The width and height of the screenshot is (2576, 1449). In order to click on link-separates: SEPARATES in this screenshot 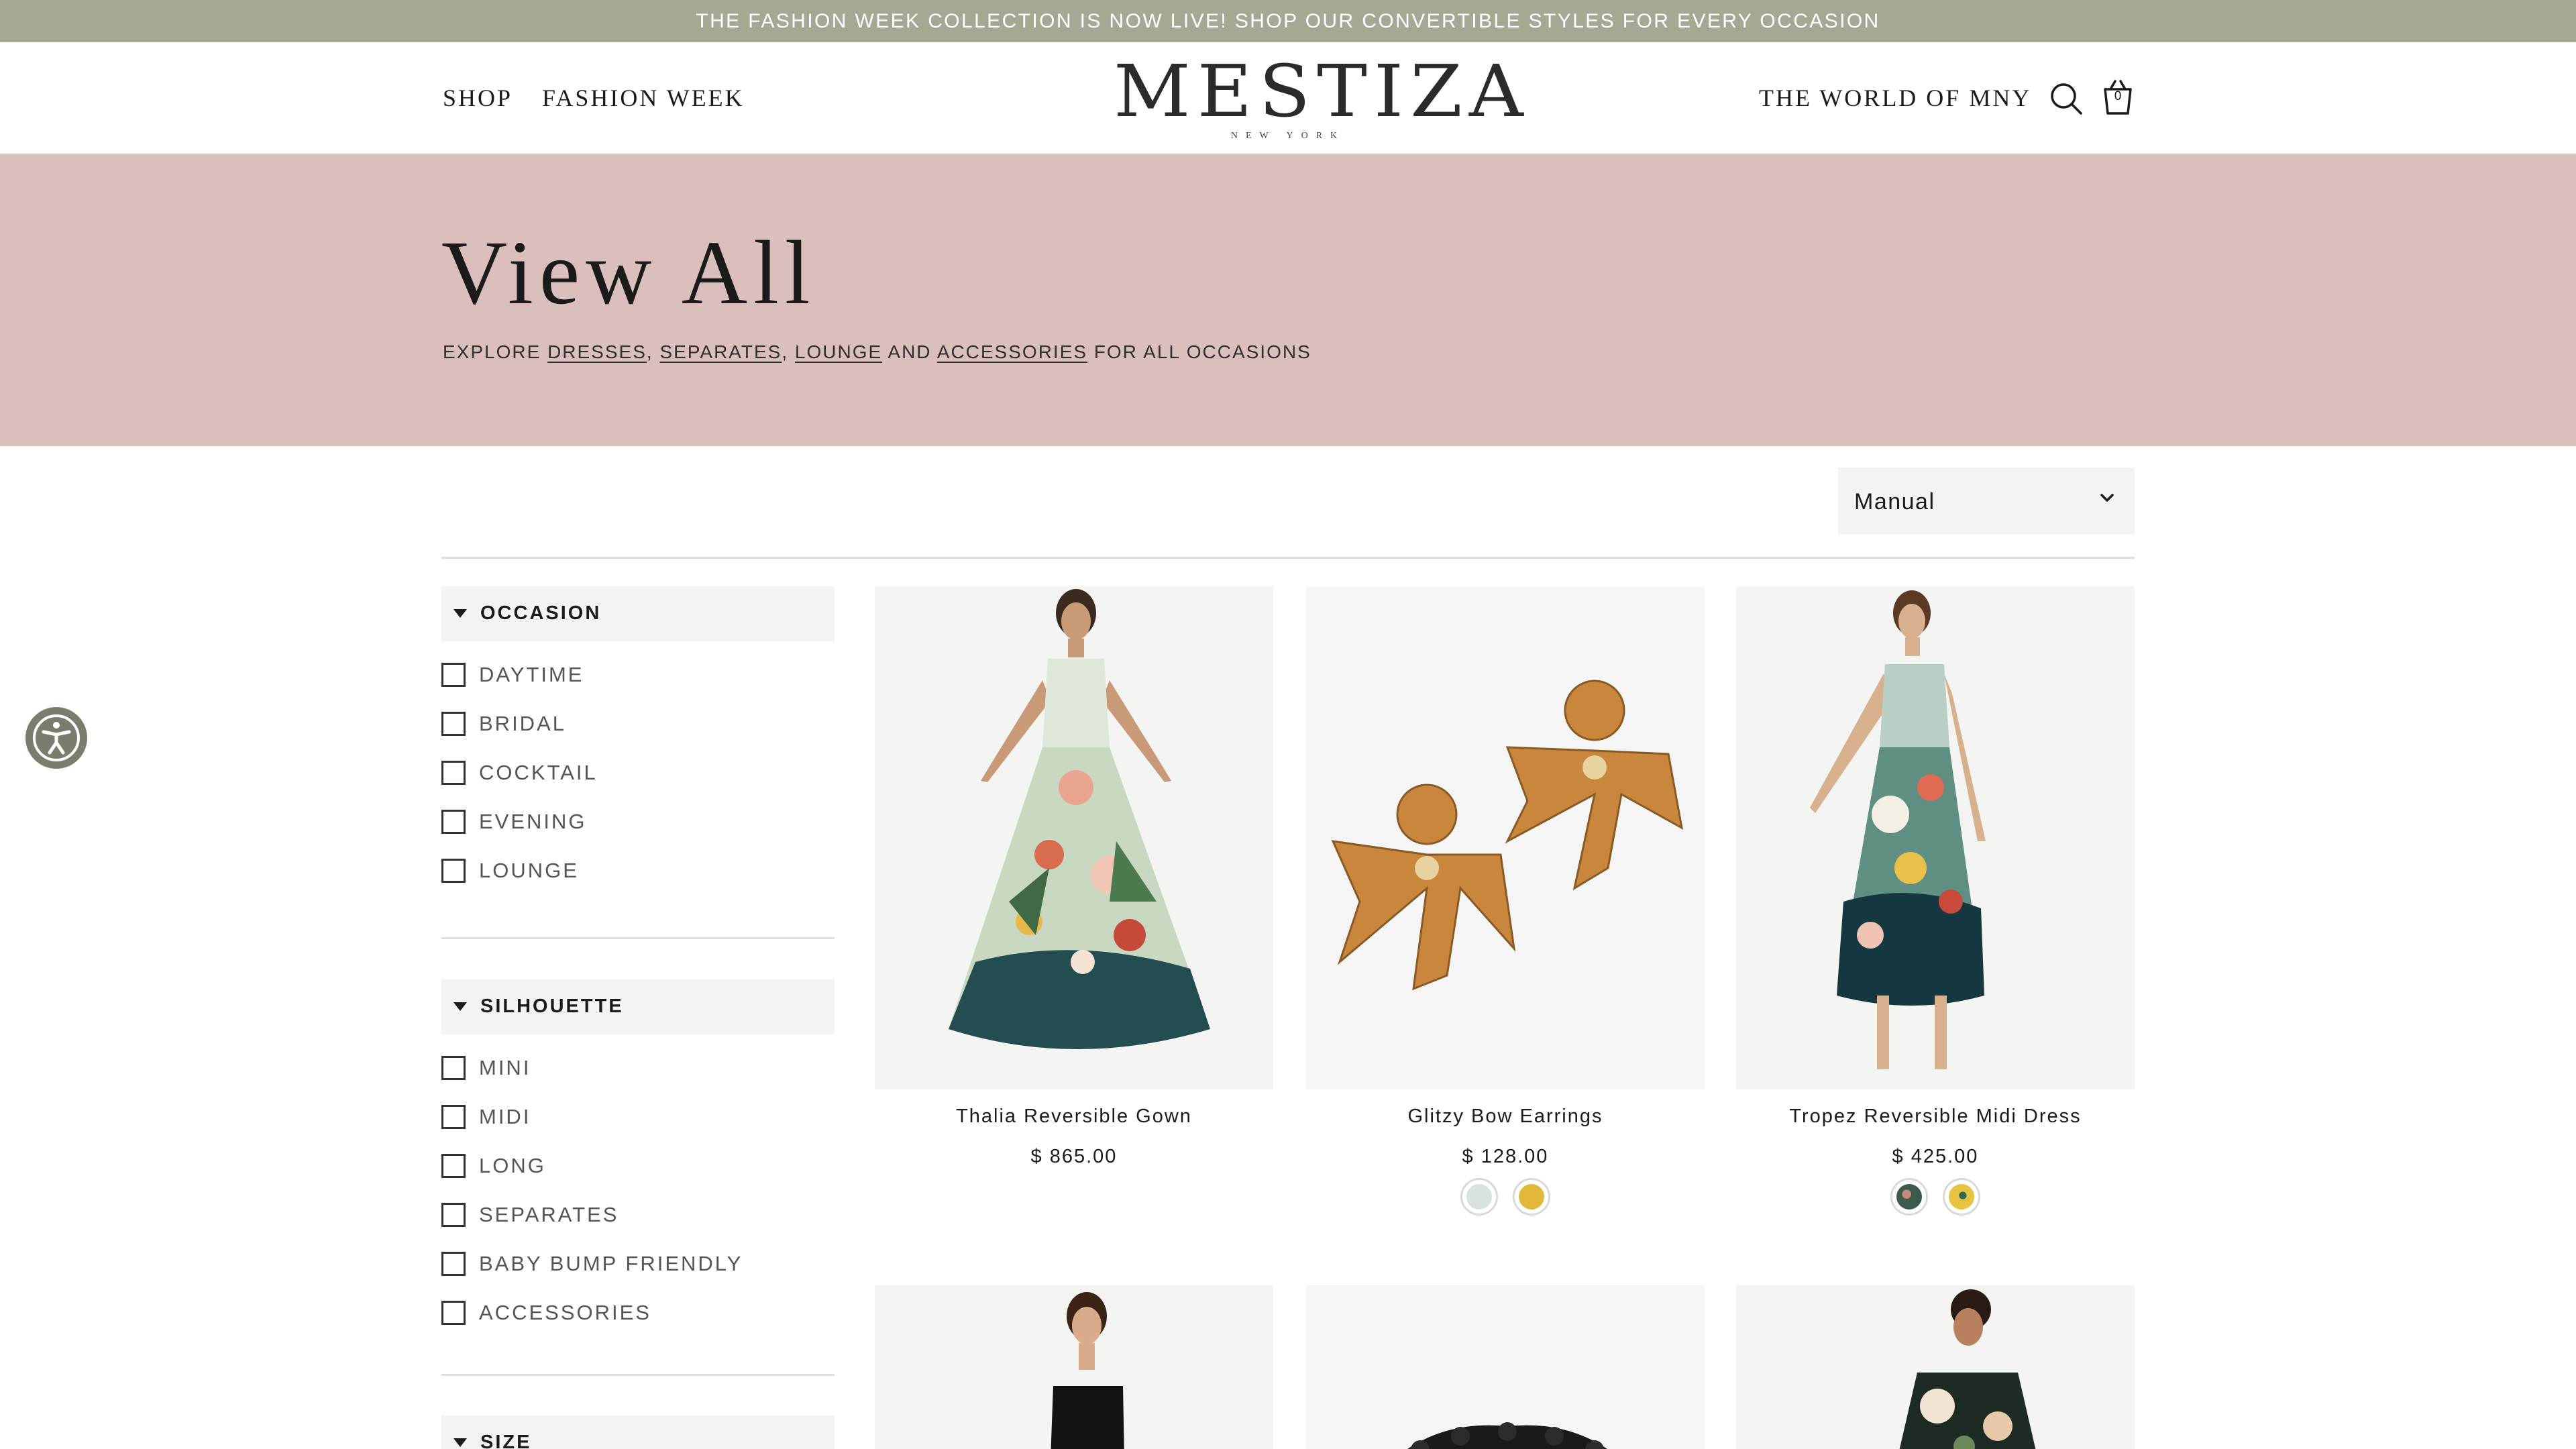, I will do `click(720, 351)`.